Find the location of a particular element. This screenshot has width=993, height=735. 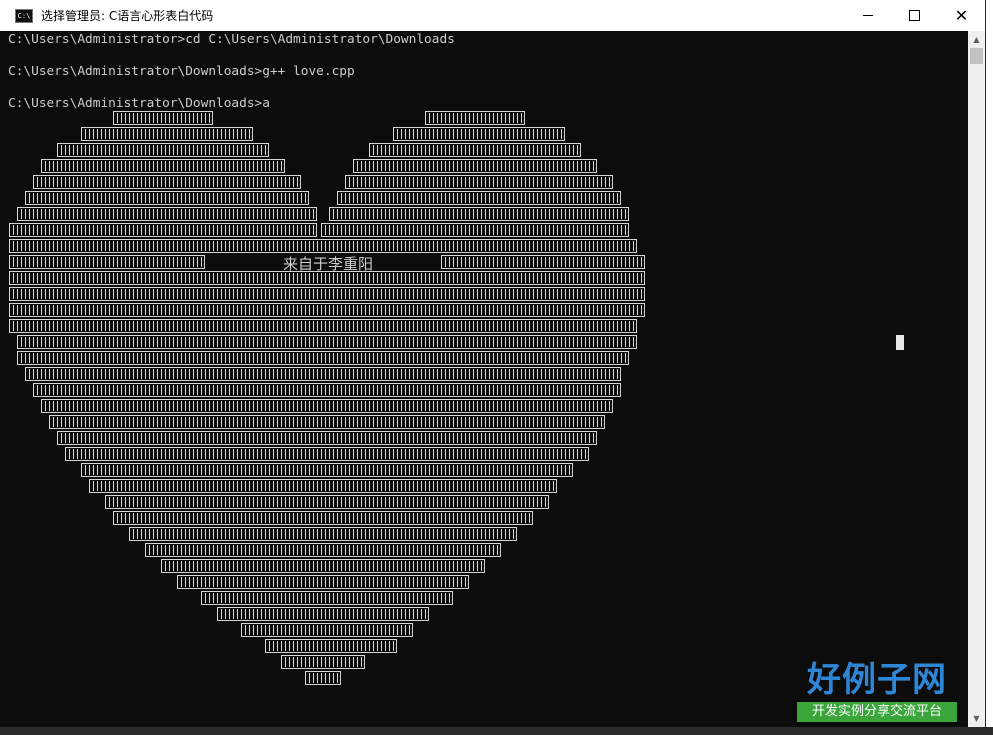

close-button: ✕ is located at coordinates (961, 15).